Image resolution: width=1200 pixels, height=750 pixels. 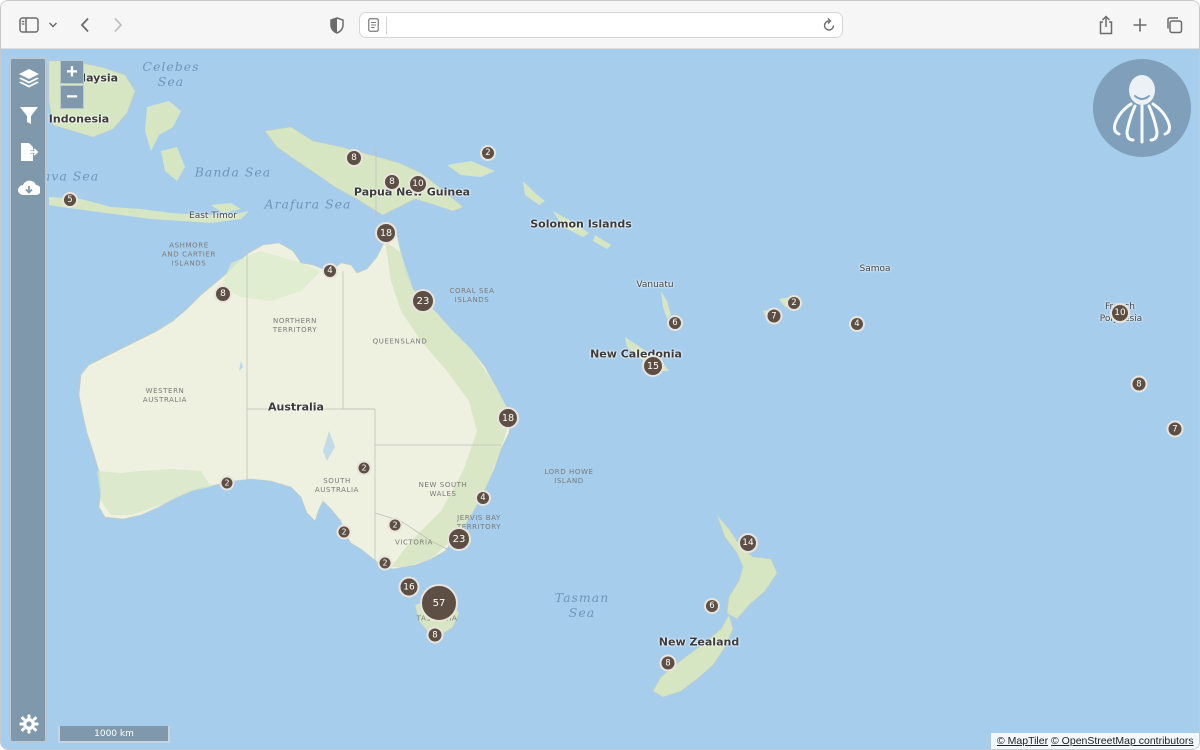 What do you see at coordinates (875, 269) in the screenshot?
I see `label-samoa: Samoa` at bounding box center [875, 269].